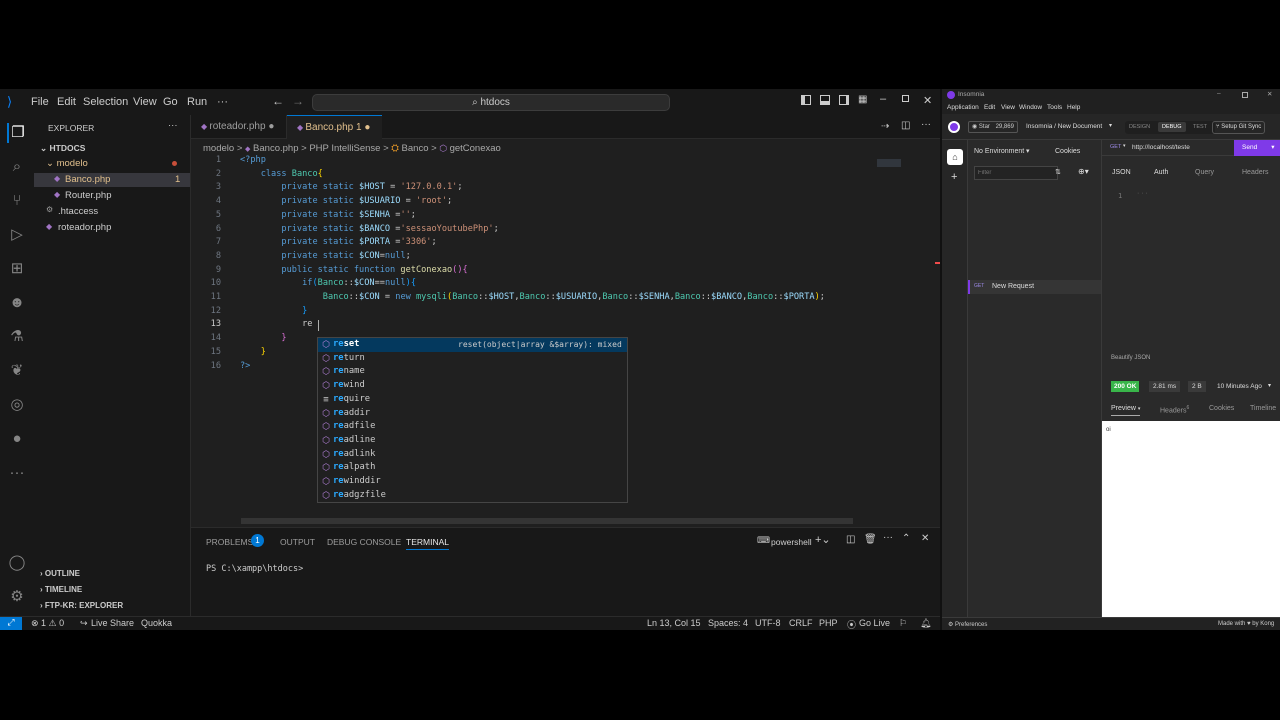 The image size is (1280, 720). What do you see at coordinates (229, 542) in the screenshot?
I see `tab-problems: PROBLEMS` at bounding box center [229, 542].